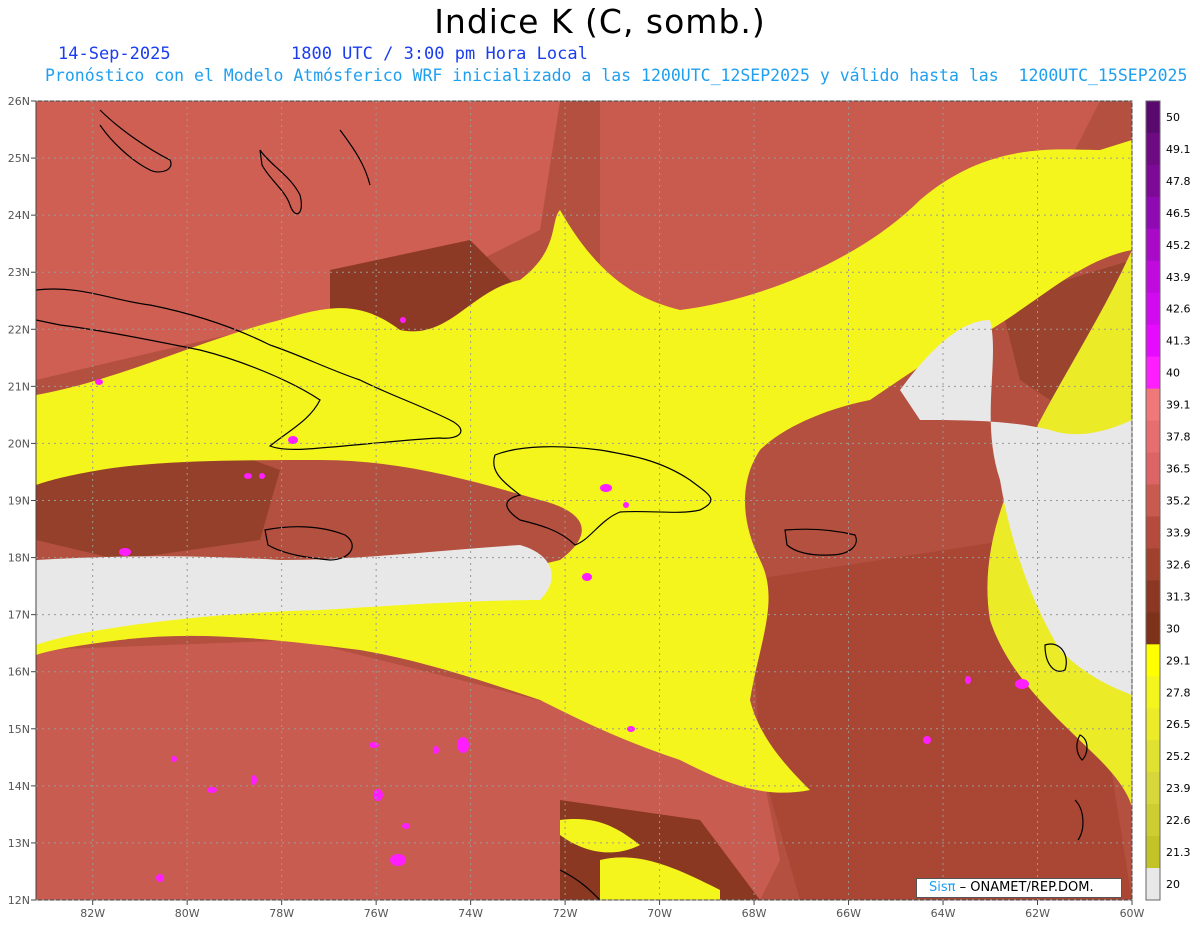  Describe the element at coordinates (1173, 628) in the screenshot. I see `legend-label: 30` at that location.